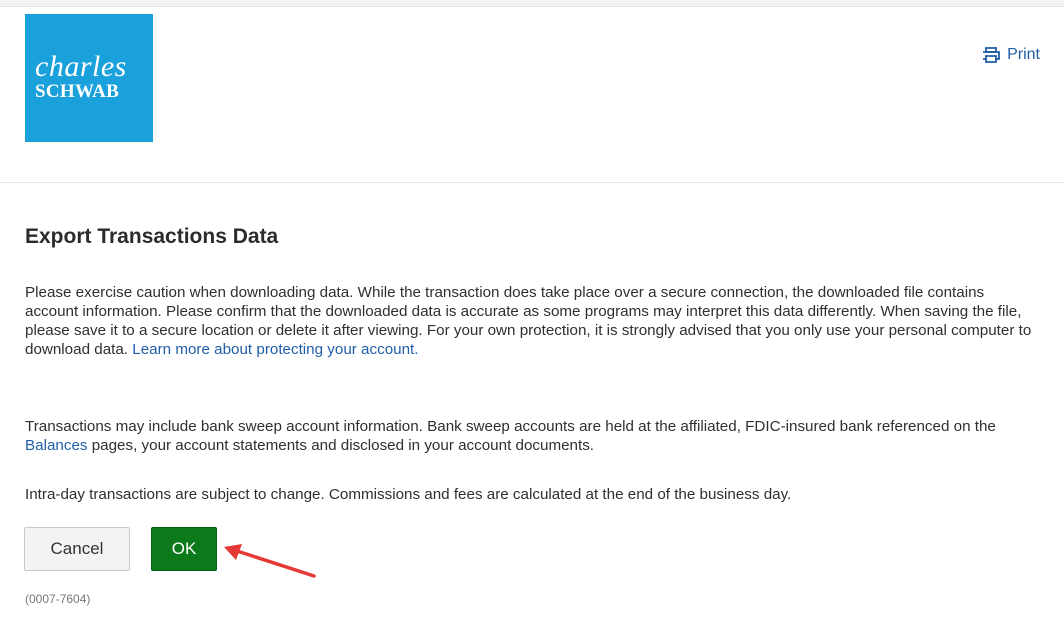 The image size is (1064, 635). What do you see at coordinates (152, 236) in the screenshot?
I see `page-title: Export Transactions Data` at bounding box center [152, 236].